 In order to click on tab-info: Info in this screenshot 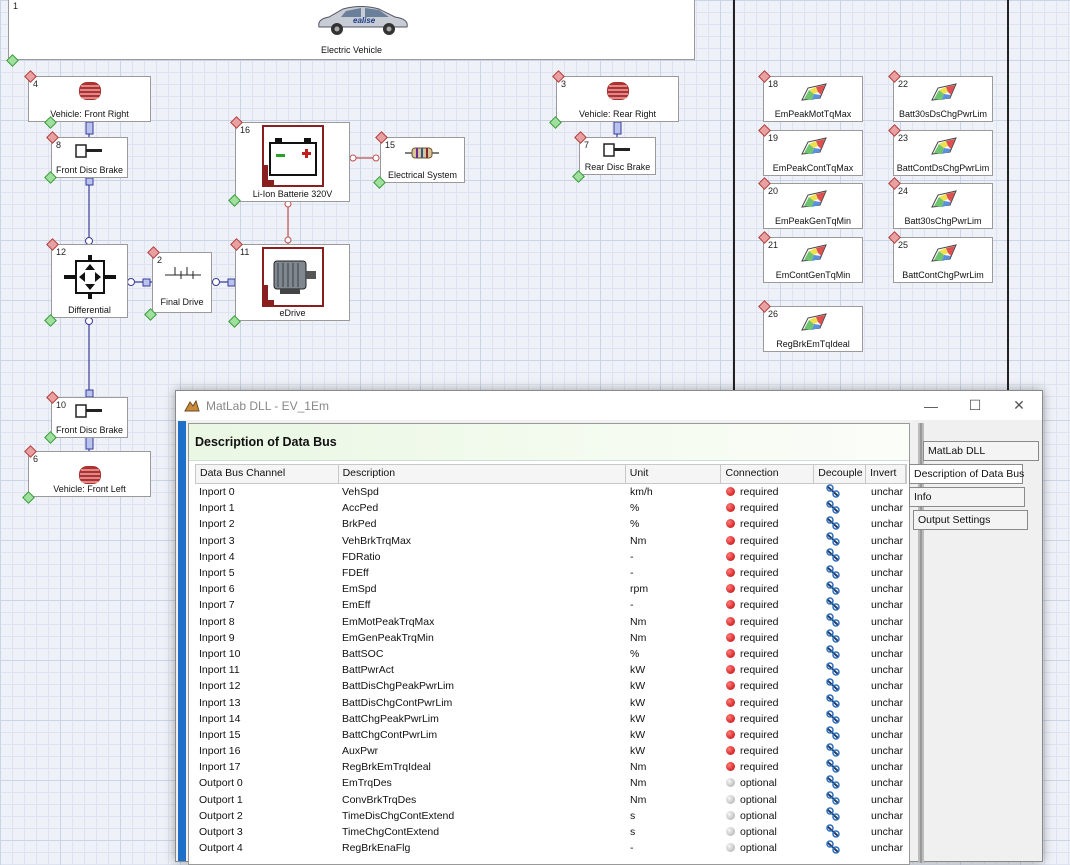, I will do `click(967, 497)`.